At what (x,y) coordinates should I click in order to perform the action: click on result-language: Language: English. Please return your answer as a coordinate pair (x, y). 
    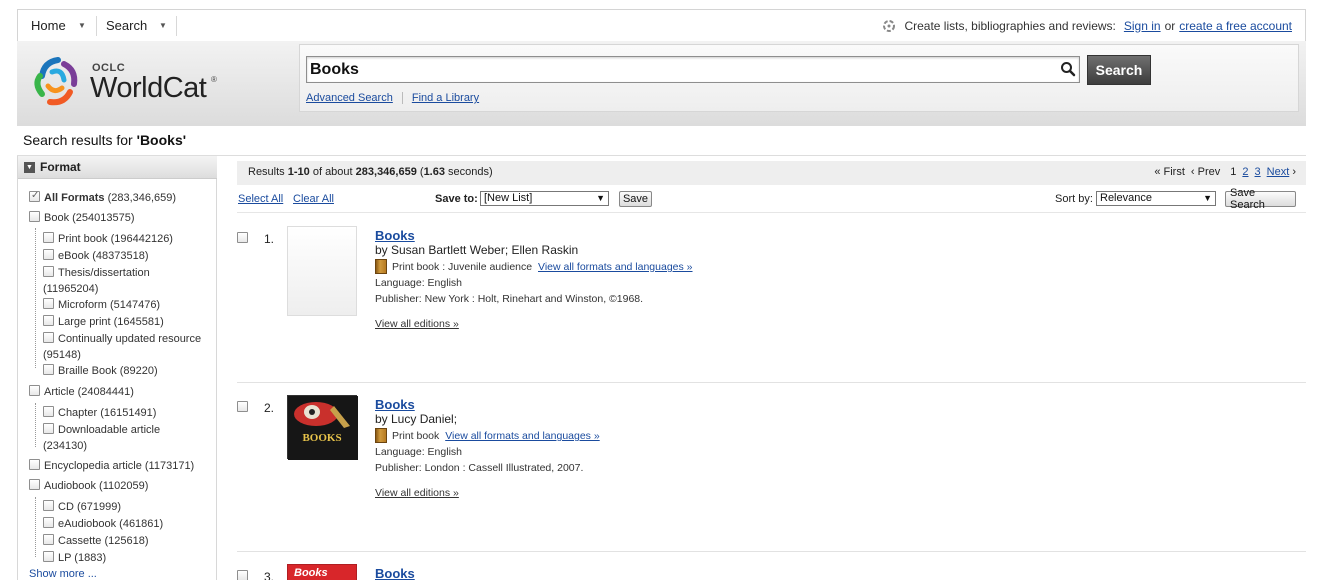
    Looking at the image, I should click on (418, 452).